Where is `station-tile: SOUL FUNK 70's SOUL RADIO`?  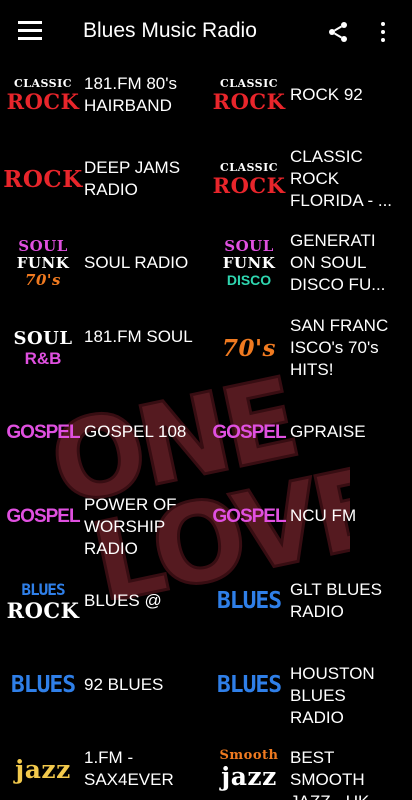
station-tile: SOUL FUNK 70's SOUL RADIO is located at coordinates (103, 263).